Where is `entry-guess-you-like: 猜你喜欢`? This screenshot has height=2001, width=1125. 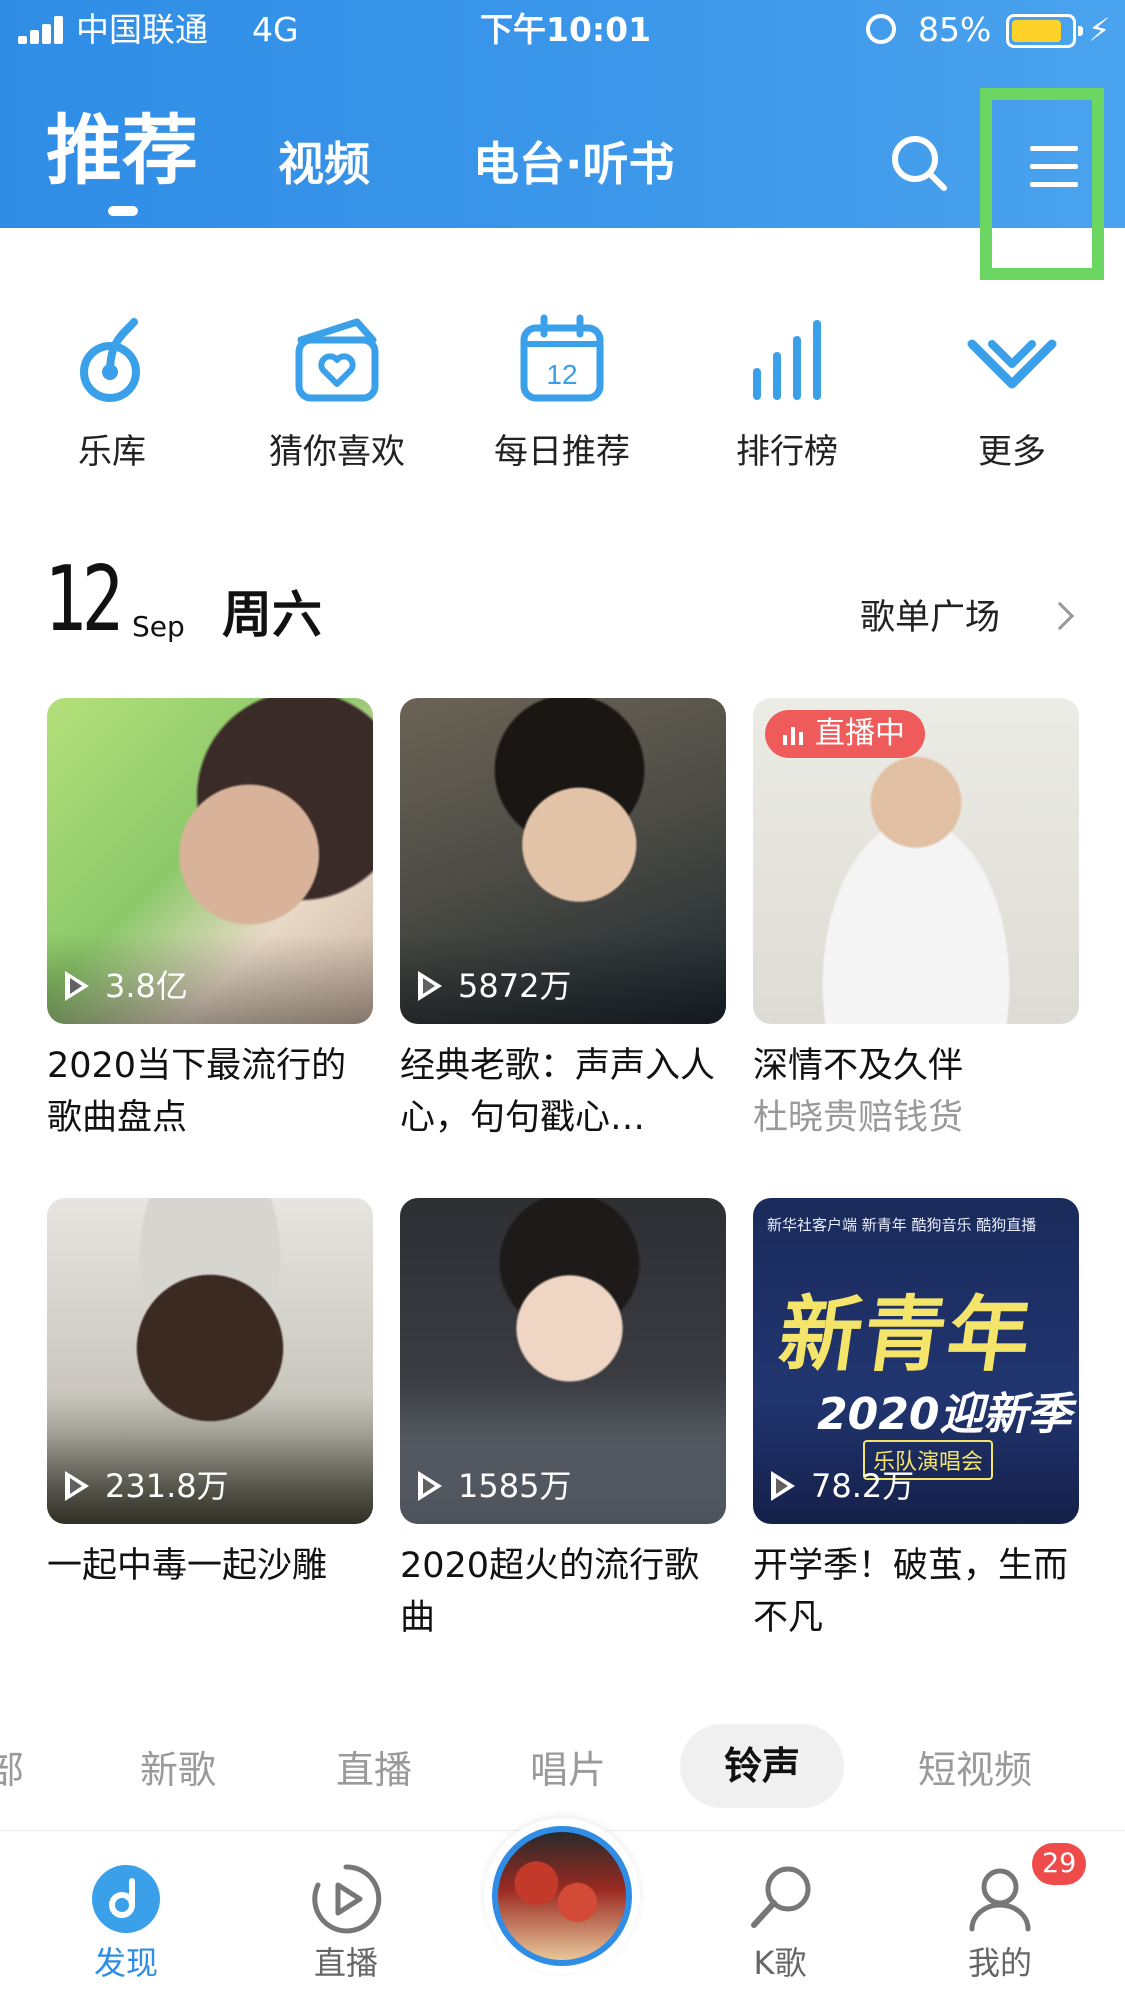 entry-guess-you-like: 猜你喜欢 is located at coordinates (337, 395).